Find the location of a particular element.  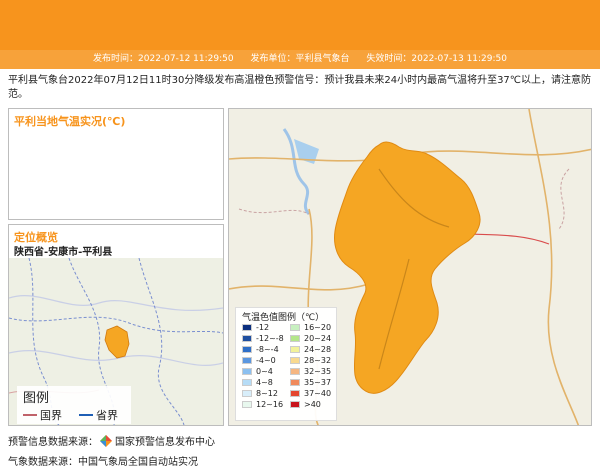

publish-time-value: 2022-07-12 11:29:50 is located at coordinates (186, 59).